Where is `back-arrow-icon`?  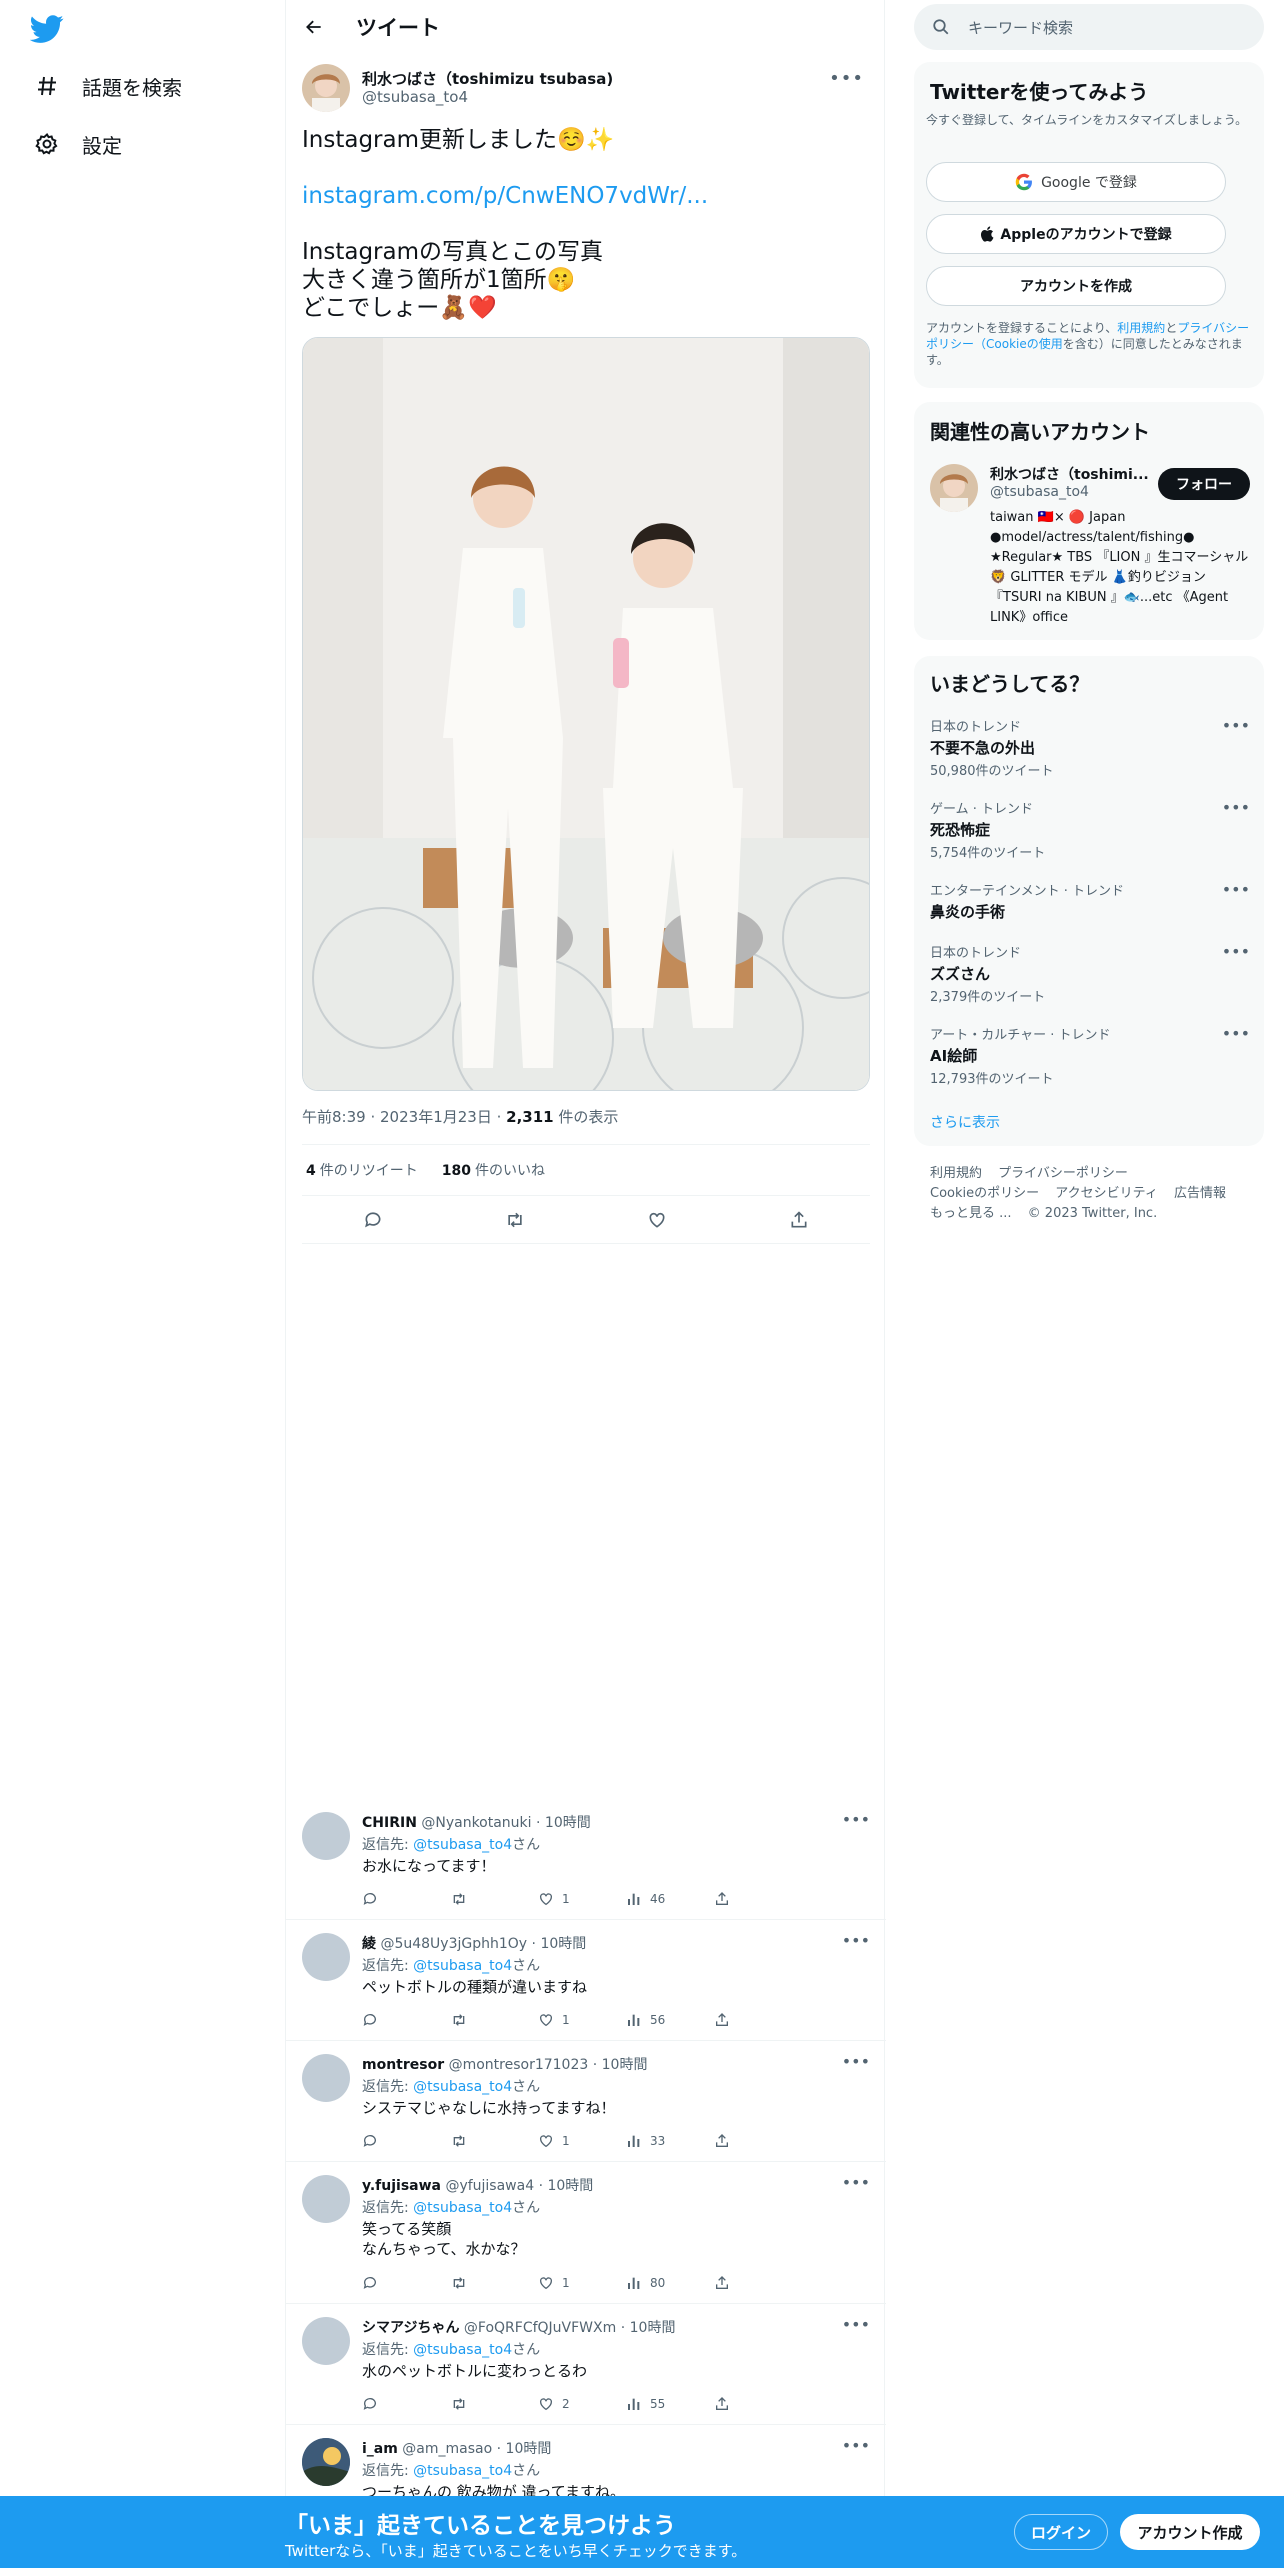 back-arrow-icon is located at coordinates (314, 27).